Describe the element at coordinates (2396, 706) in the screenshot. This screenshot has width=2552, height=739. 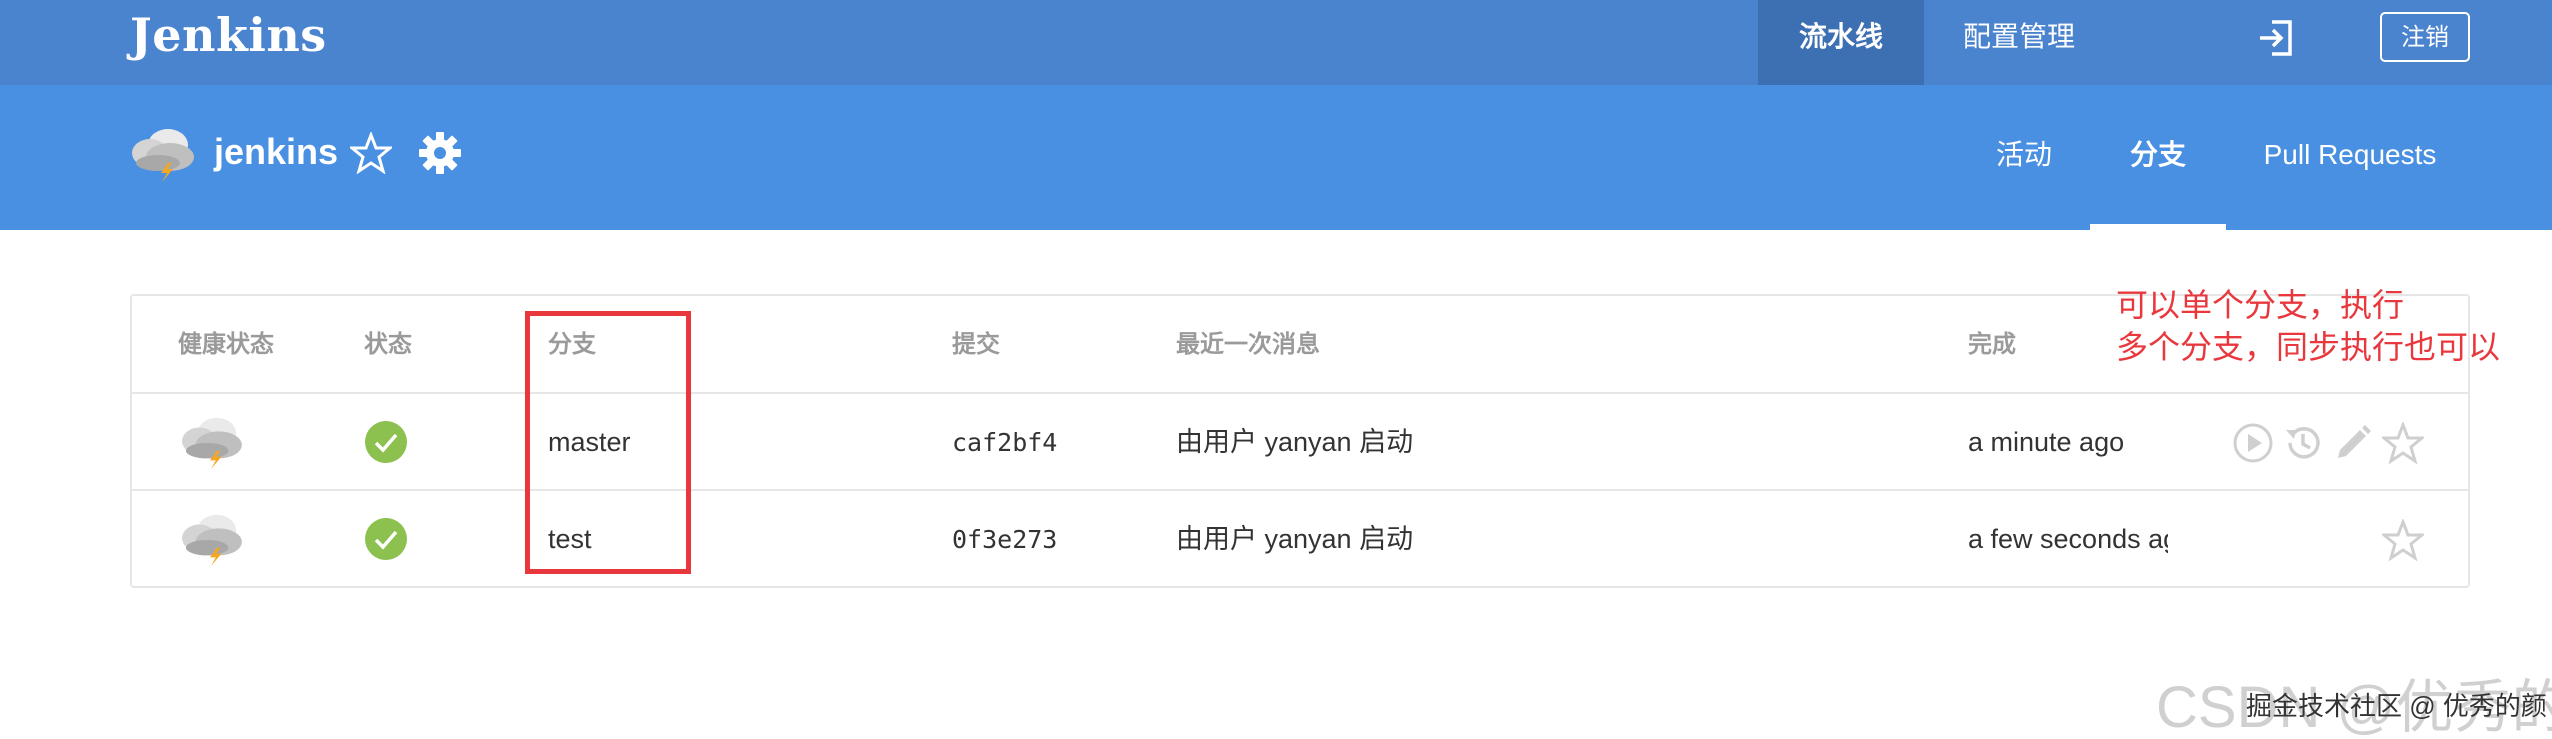
I see `watermark: 掘金技术社区 @ 优秀的颜` at that location.